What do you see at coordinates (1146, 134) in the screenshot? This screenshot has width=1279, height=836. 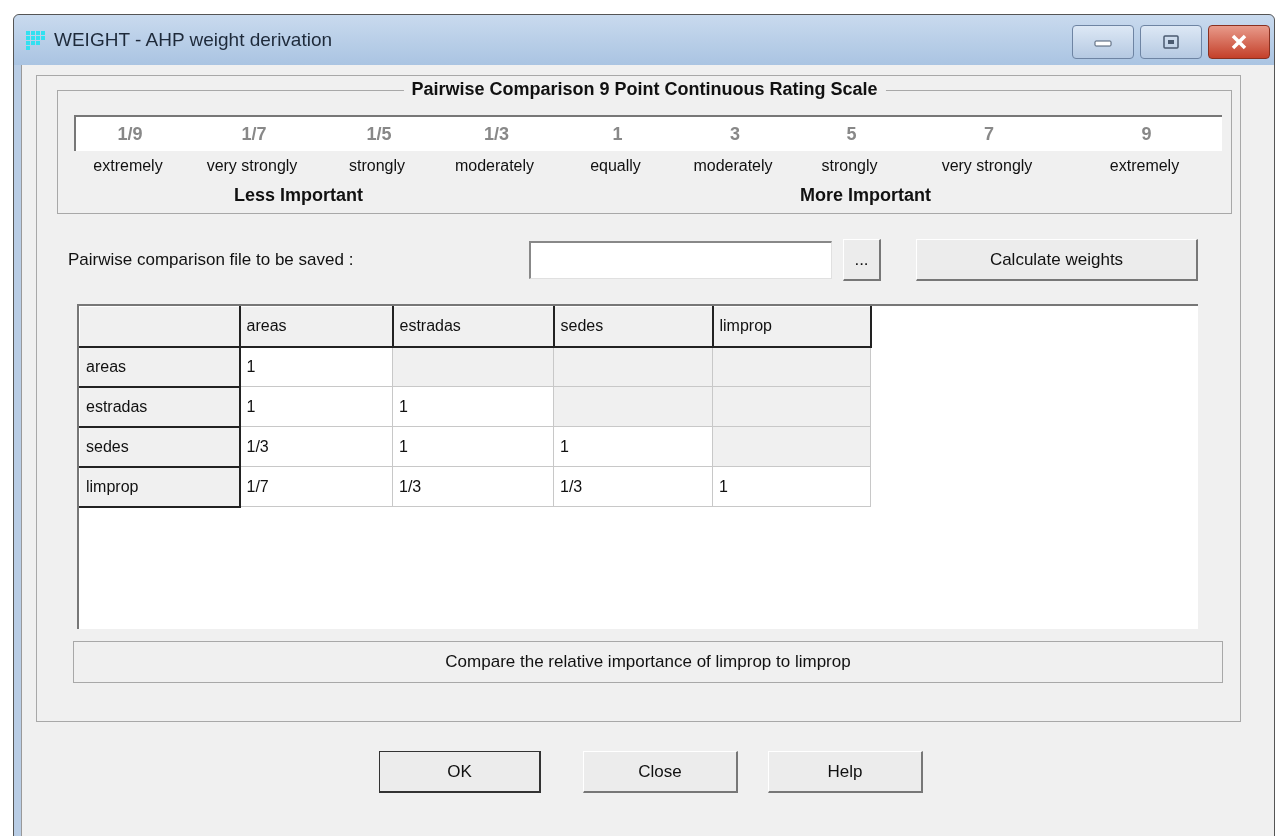 I see `scale-value: 9` at bounding box center [1146, 134].